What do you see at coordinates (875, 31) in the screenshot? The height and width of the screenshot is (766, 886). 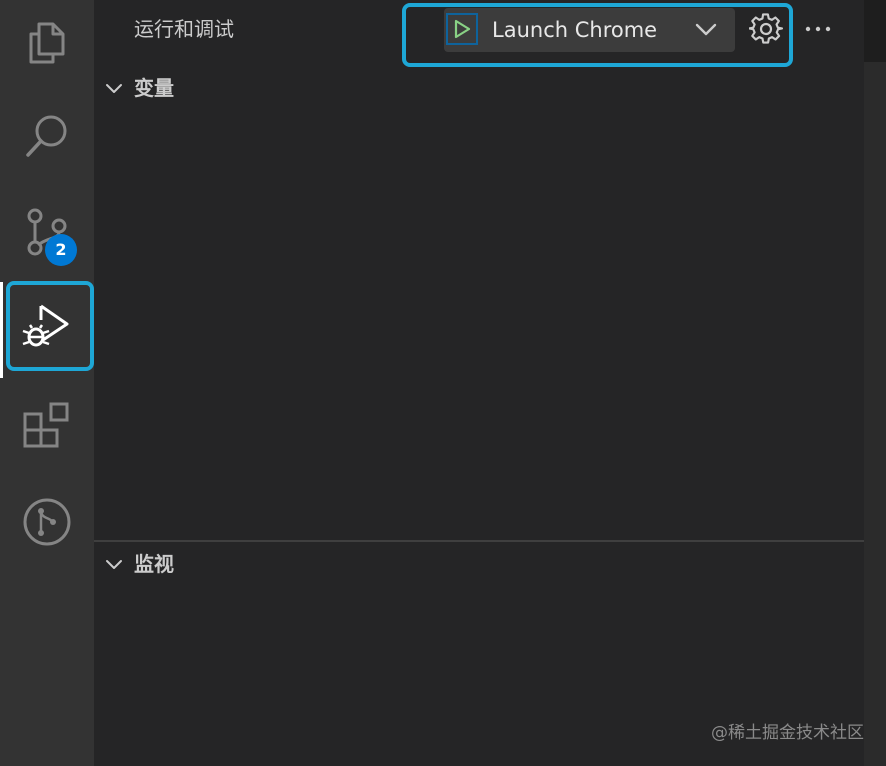 I see `scrollbar-top` at bounding box center [875, 31].